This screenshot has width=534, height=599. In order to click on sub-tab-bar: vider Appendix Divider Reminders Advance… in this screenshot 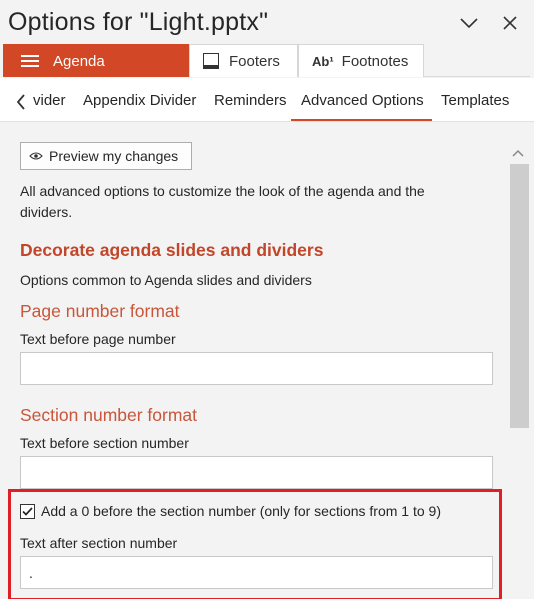, I will do `click(267, 100)`.